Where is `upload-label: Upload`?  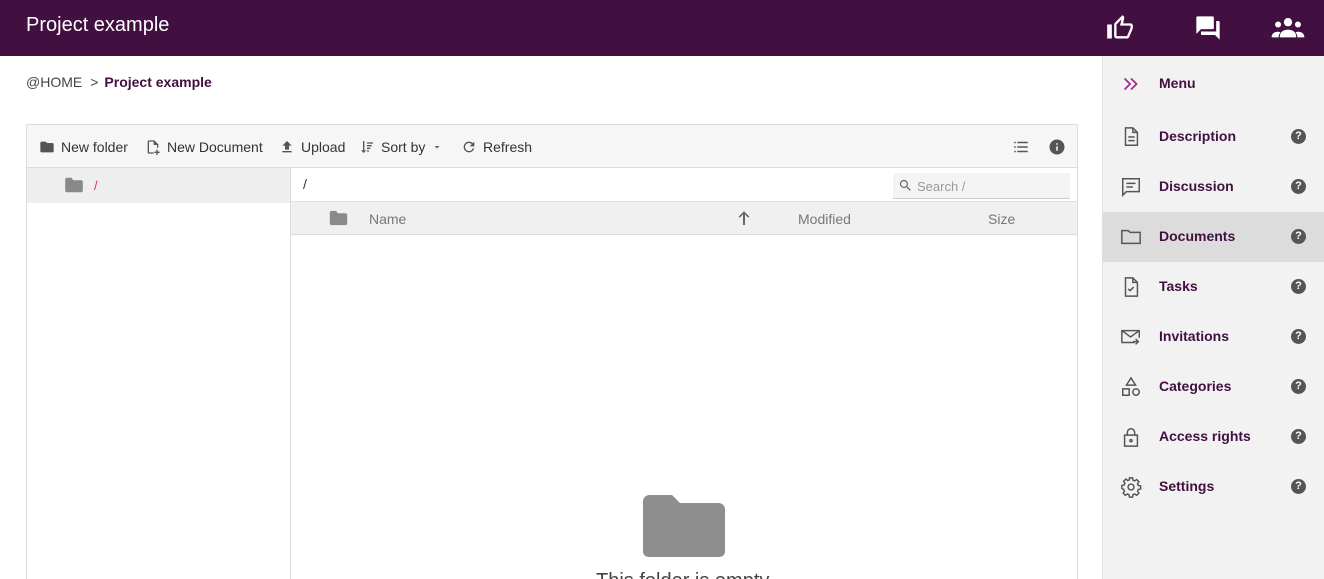 upload-label: Upload is located at coordinates (323, 146).